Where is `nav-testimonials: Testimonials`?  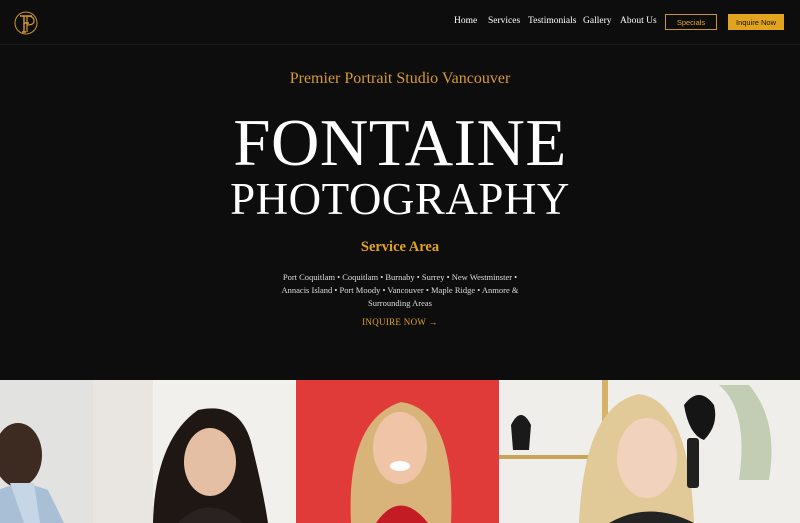 nav-testimonials: Testimonials is located at coordinates (552, 21).